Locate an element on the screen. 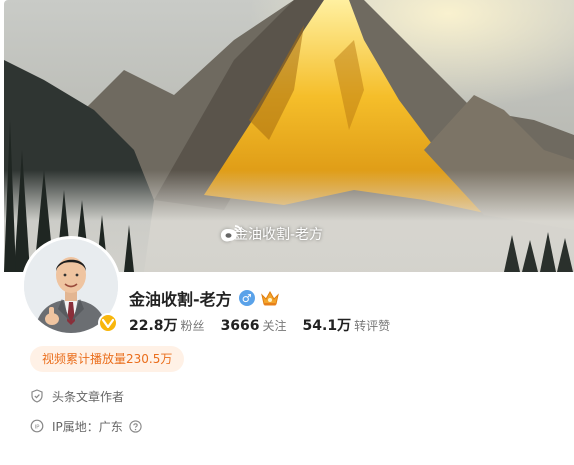 This screenshot has height=465, width=574. ip-location-row: IP IP属地：广东 is located at coordinates (86, 426).